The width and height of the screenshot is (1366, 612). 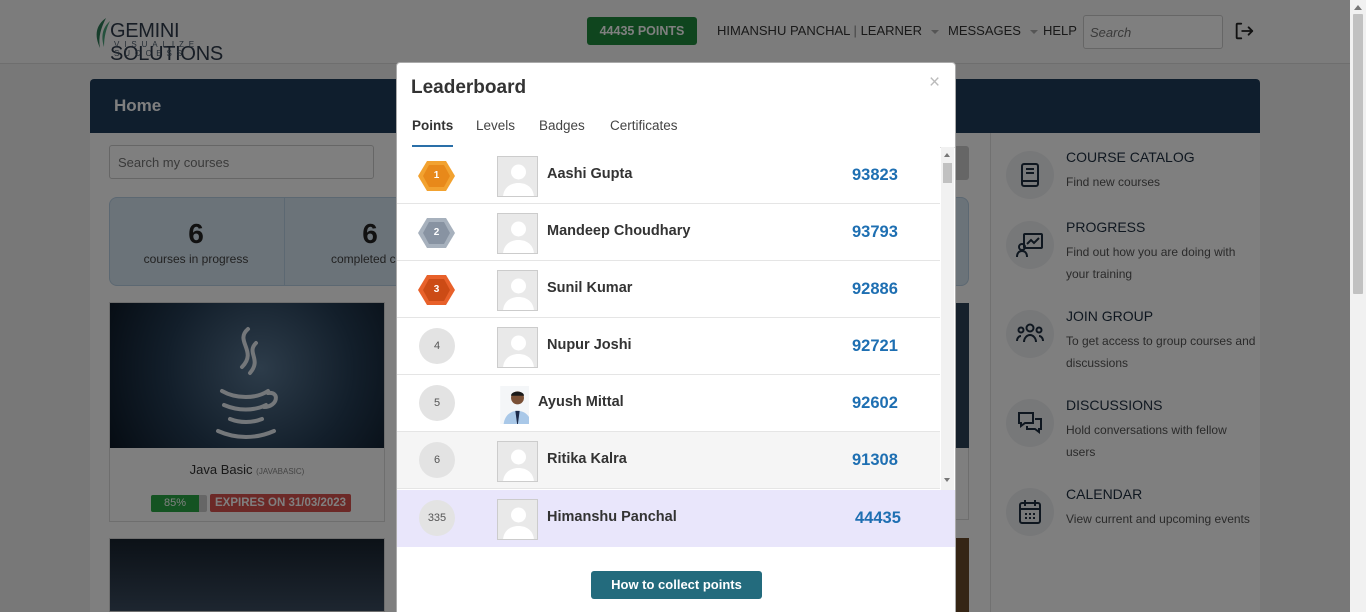 I want to click on leaderboard-tabs: Points Levels Badges Certificates, so click(x=676, y=131).